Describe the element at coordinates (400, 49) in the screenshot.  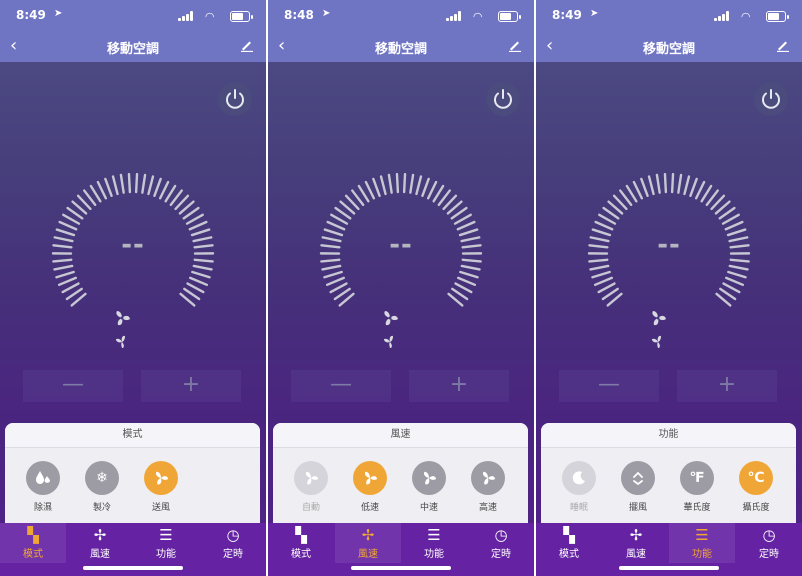
I see `page-title: 移動空調` at that location.